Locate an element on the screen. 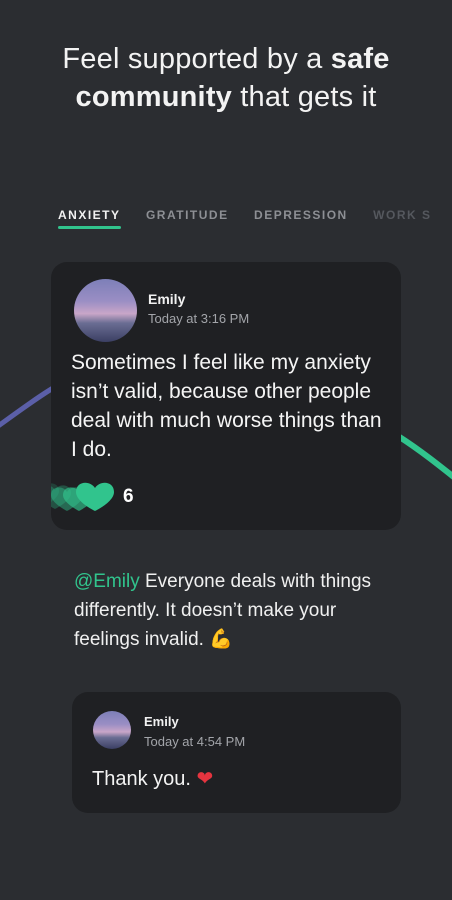  tab-work: WORK S is located at coordinates (402, 218).